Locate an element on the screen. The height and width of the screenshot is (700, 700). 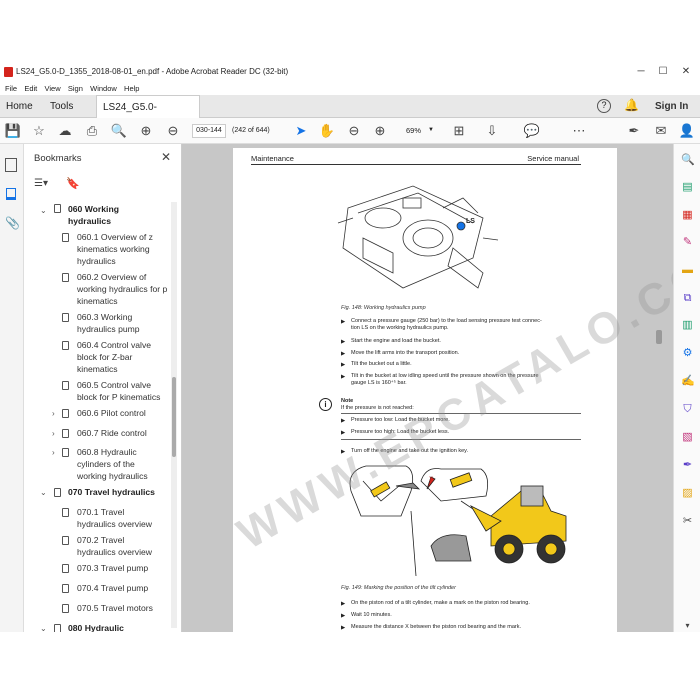
bookmark-item: 060.3 Working hydraulics pump is located at coordinates (118, 323).